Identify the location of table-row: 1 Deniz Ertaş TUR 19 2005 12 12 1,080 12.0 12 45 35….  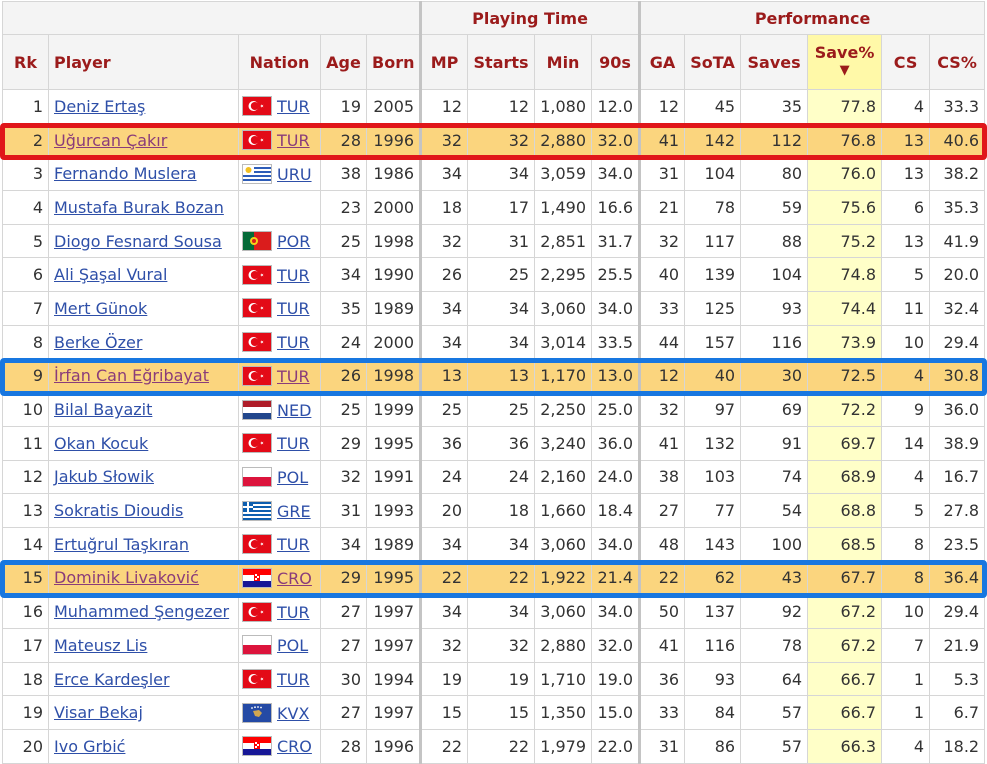
(494, 106).